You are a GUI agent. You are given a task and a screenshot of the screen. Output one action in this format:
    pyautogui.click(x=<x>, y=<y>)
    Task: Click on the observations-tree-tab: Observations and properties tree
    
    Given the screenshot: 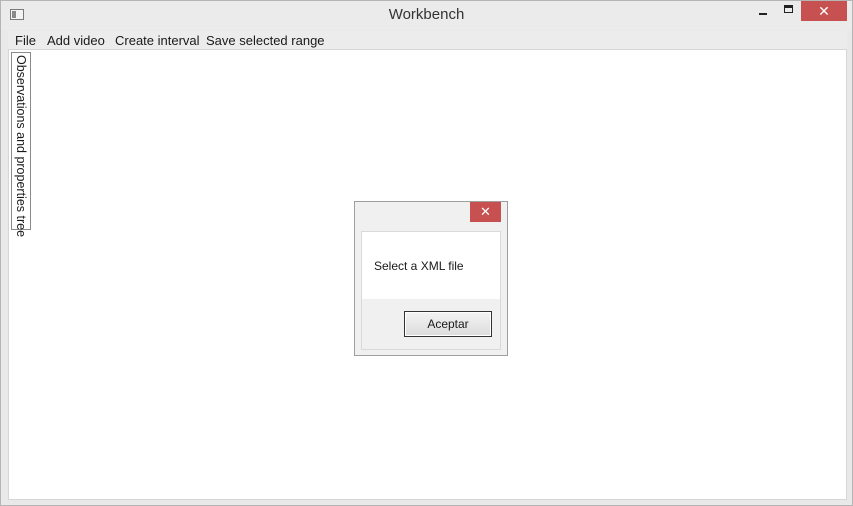 What is the action you would take?
    pyautogui.click(x=21, y=145)
    